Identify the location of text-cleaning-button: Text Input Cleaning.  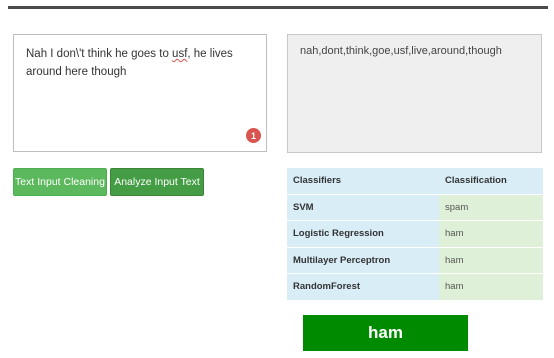
(60, 182).